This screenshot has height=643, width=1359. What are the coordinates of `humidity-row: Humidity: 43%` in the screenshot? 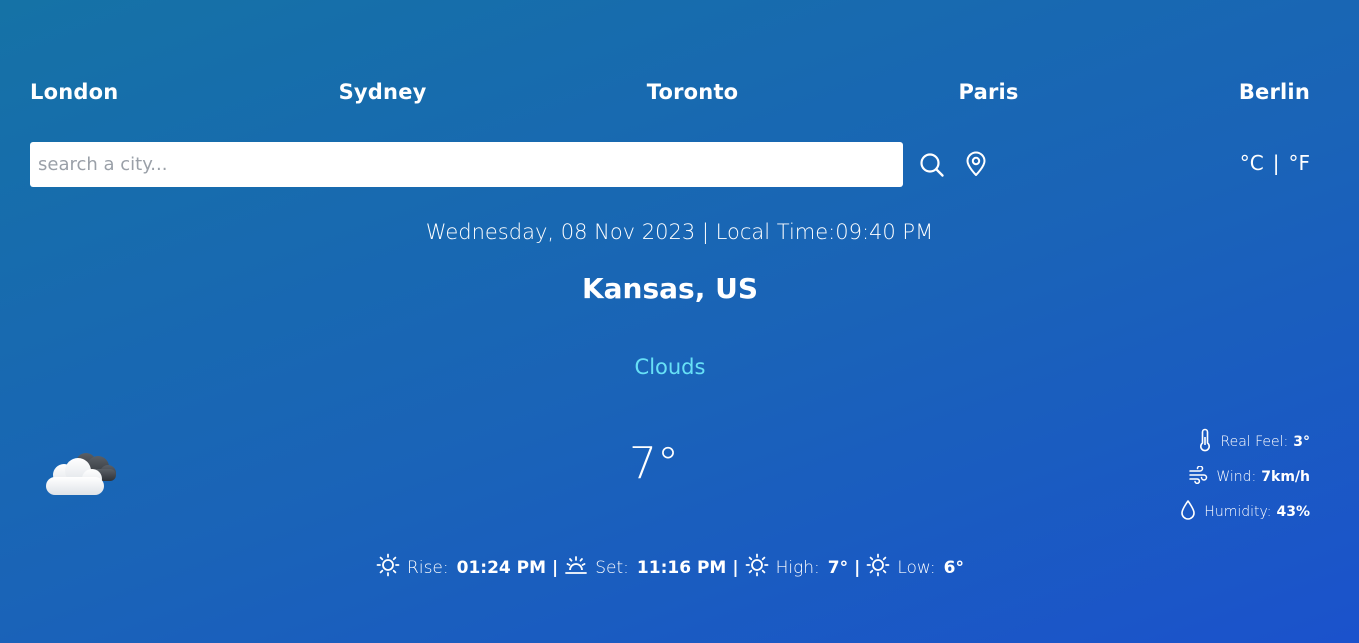 It's located at (1210, 511).